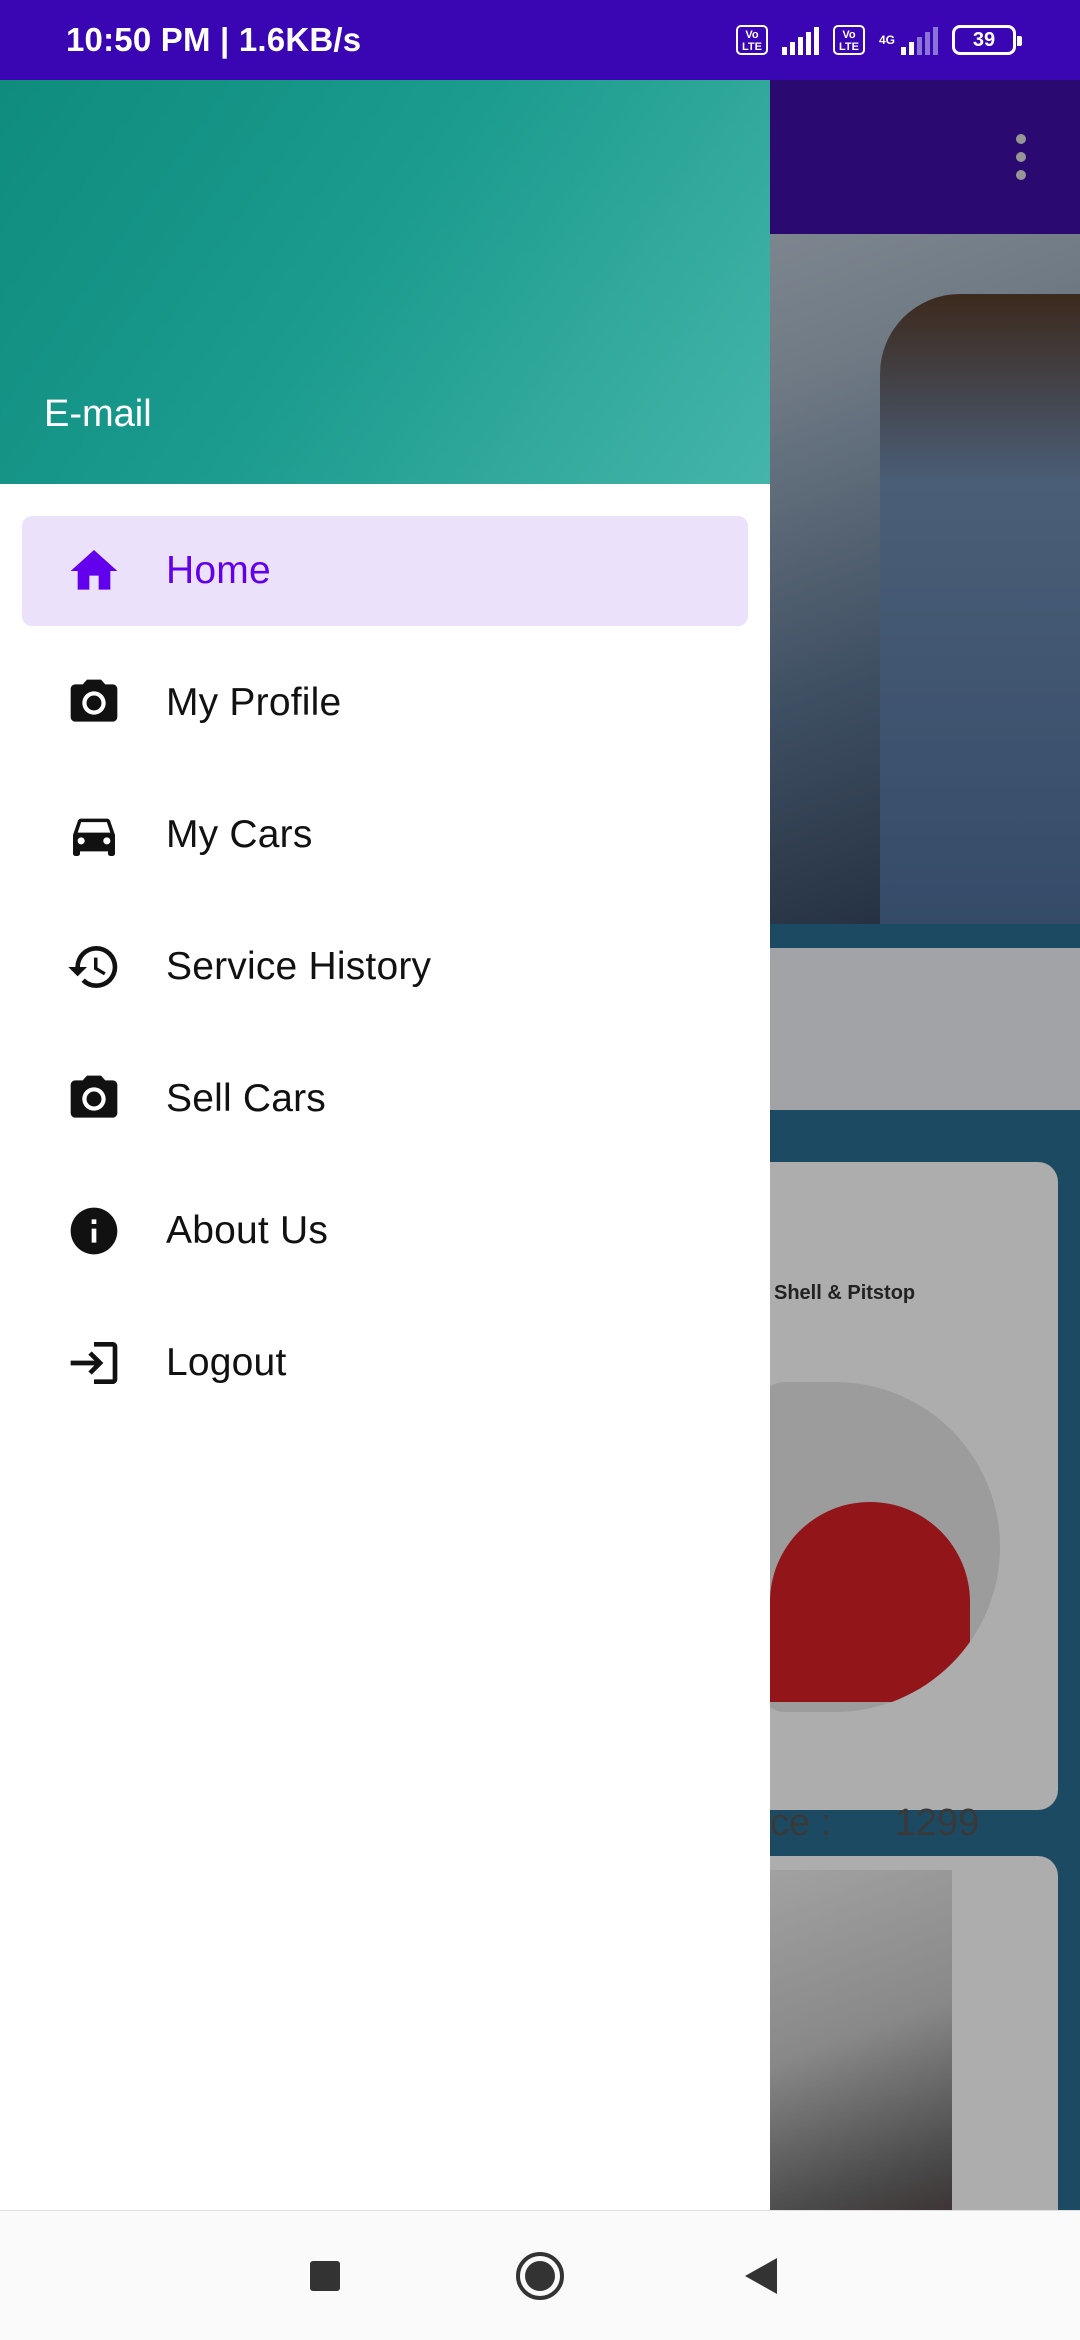  Describe the element at coordinates (239, 834) in the screenshot. I see `drawer-item-label: My Cars` at that location.